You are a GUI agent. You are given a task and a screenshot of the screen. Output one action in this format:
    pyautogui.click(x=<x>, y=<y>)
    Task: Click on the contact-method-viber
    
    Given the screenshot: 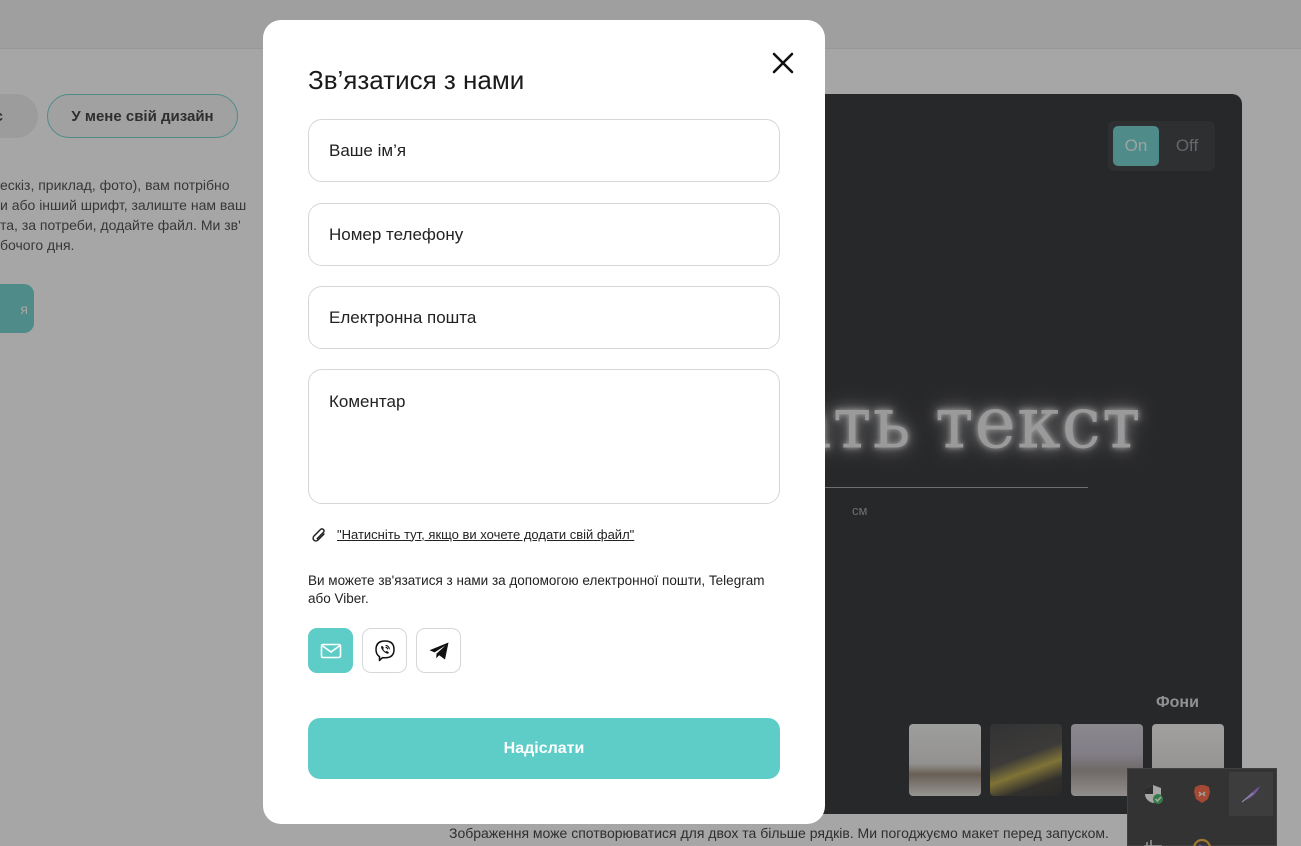 What is the action you would take?
    pyautogui.click(x=384, y=650)
    